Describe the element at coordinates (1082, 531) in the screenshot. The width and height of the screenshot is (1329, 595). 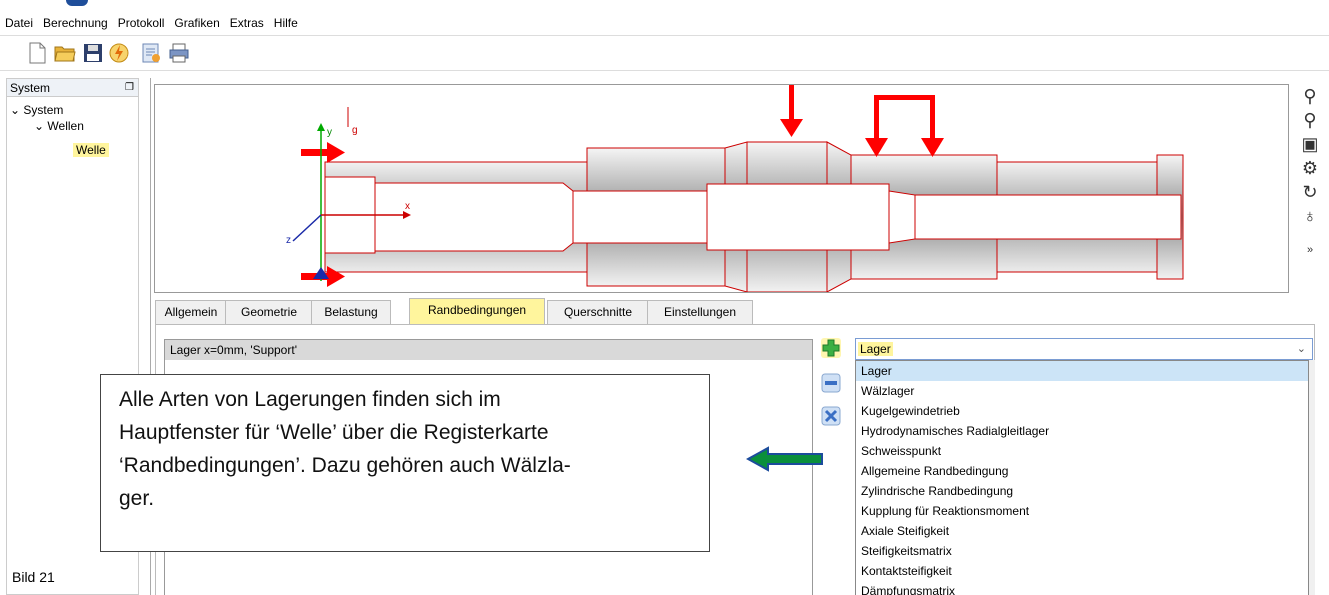
I see `option-axiale-steifigkeit: Axiale Steifigkeit` at that location.